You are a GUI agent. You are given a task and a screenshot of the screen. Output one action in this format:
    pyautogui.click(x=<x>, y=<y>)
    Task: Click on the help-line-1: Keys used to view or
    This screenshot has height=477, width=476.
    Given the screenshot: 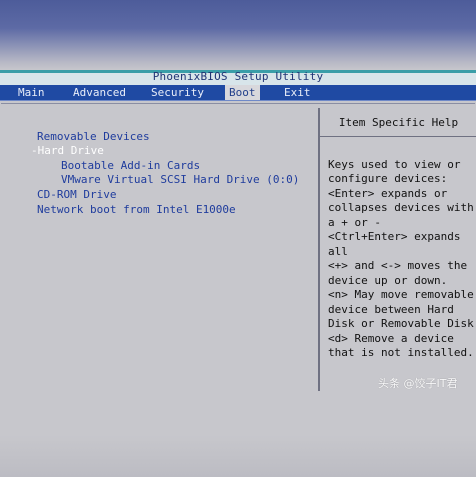 What is the action you would take?
    pyautogui.click(x=394, y=164)
    